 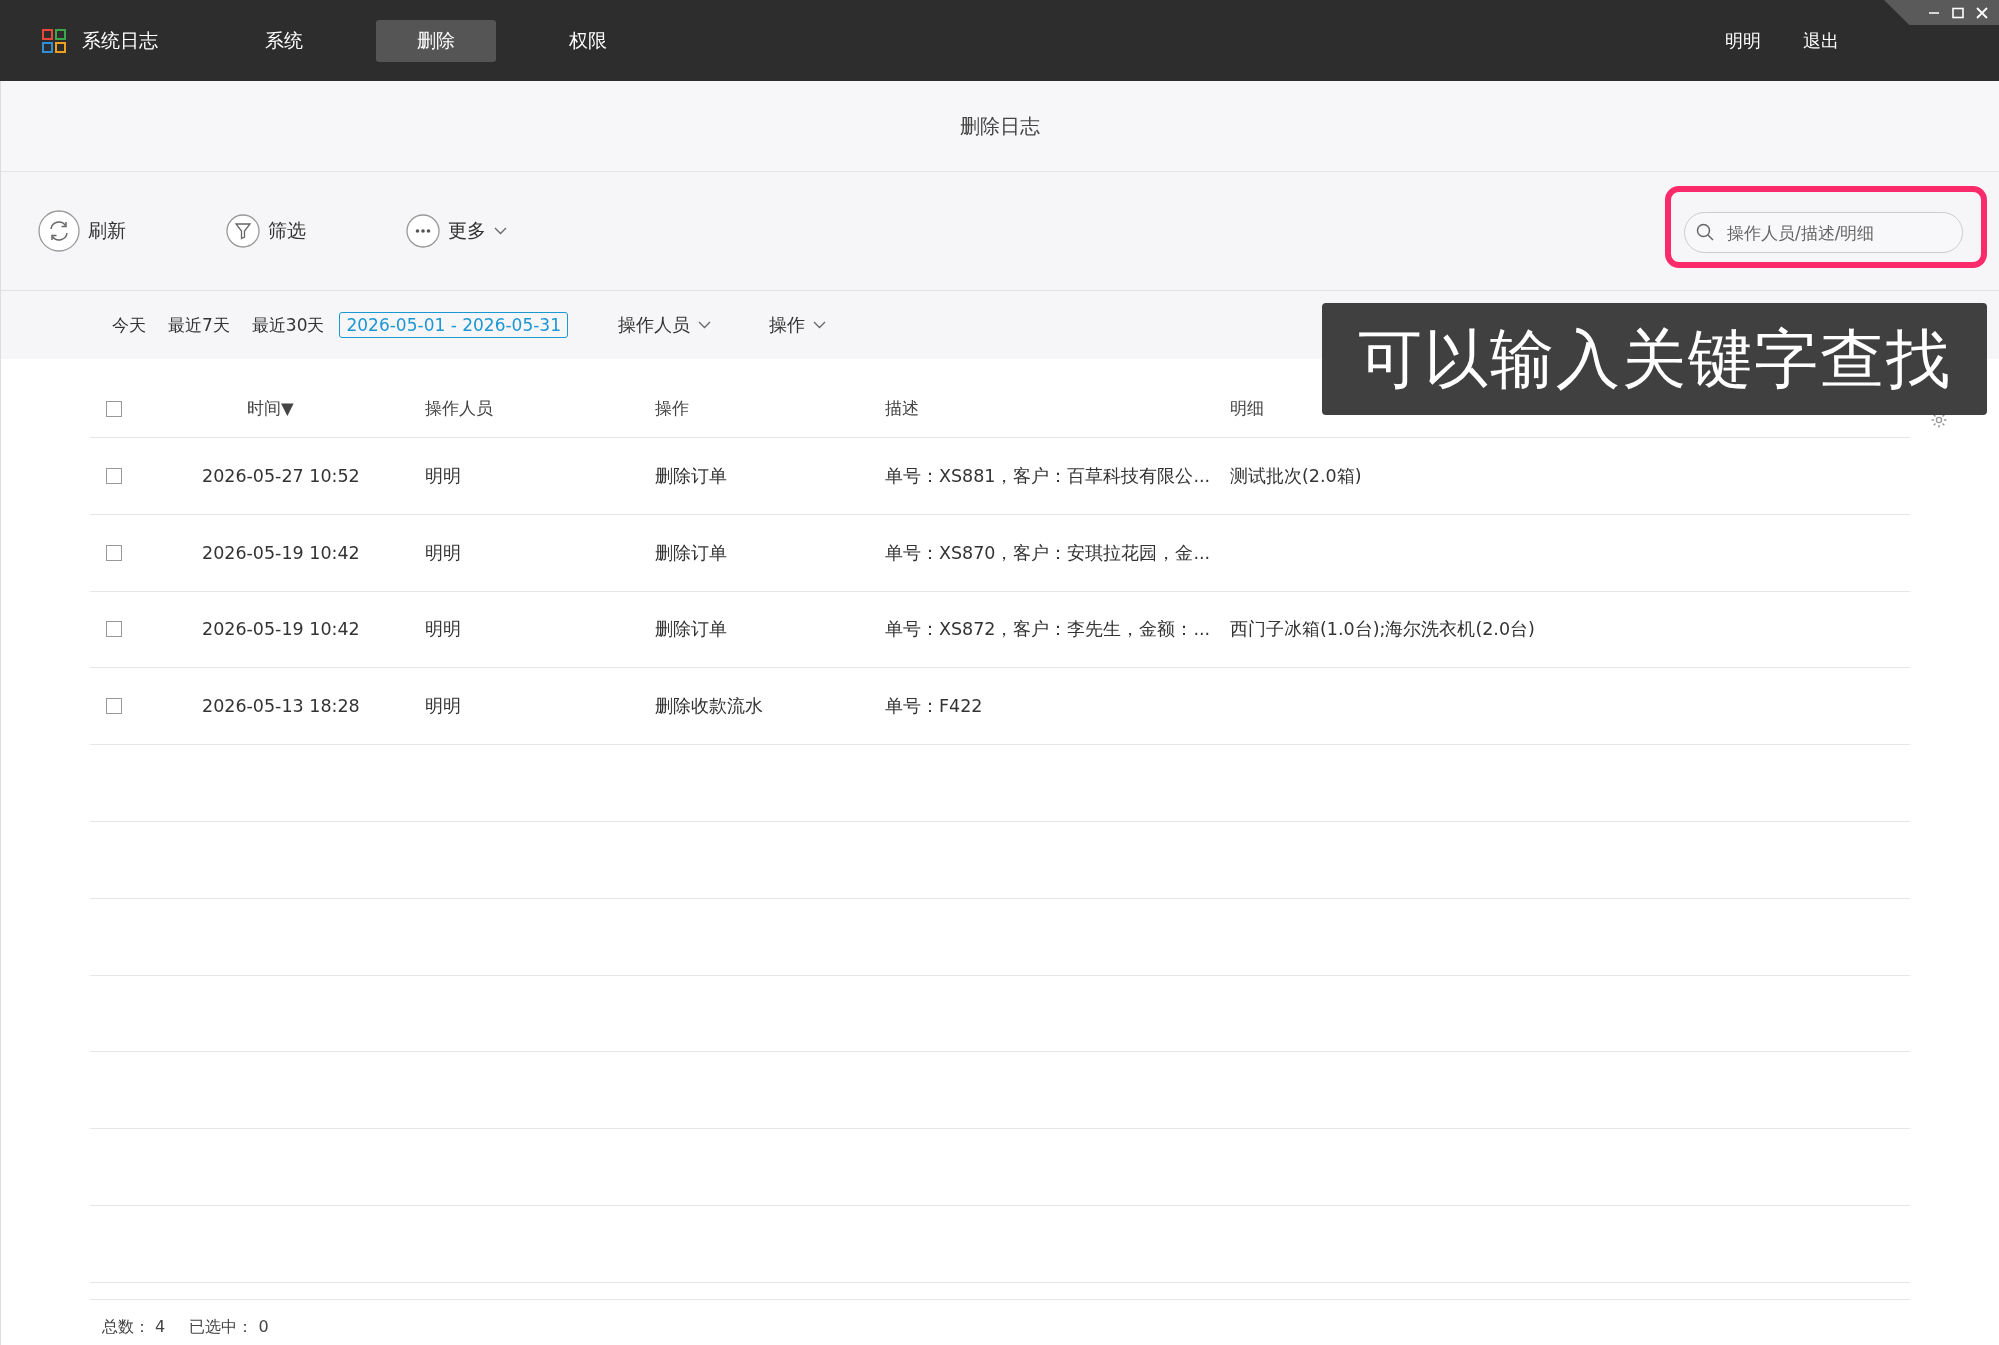 I want to click on table-cell-text: 2026-05-13 18:28, so click(x=281, y=706).